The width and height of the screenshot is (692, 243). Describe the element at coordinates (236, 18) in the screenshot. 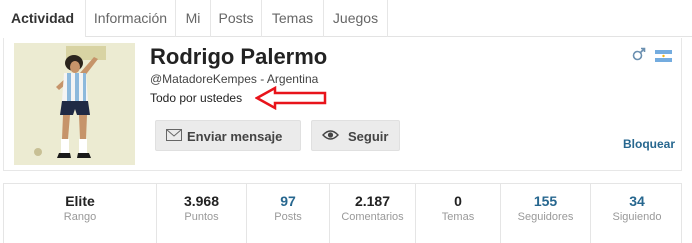

I see `tab-posts: Posts` at that location.